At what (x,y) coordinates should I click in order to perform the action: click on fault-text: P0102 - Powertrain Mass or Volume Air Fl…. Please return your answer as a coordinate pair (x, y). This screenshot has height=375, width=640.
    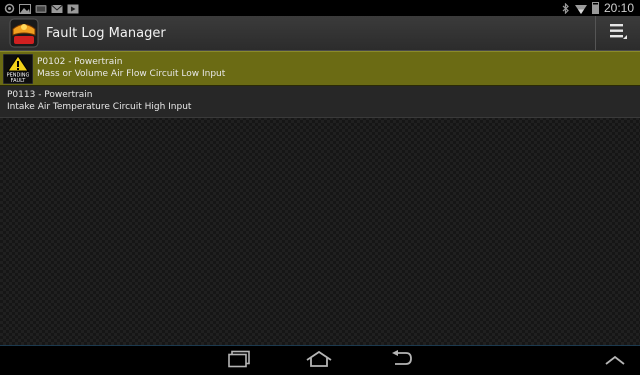
    Looking at the image, I should click on (131, 68).